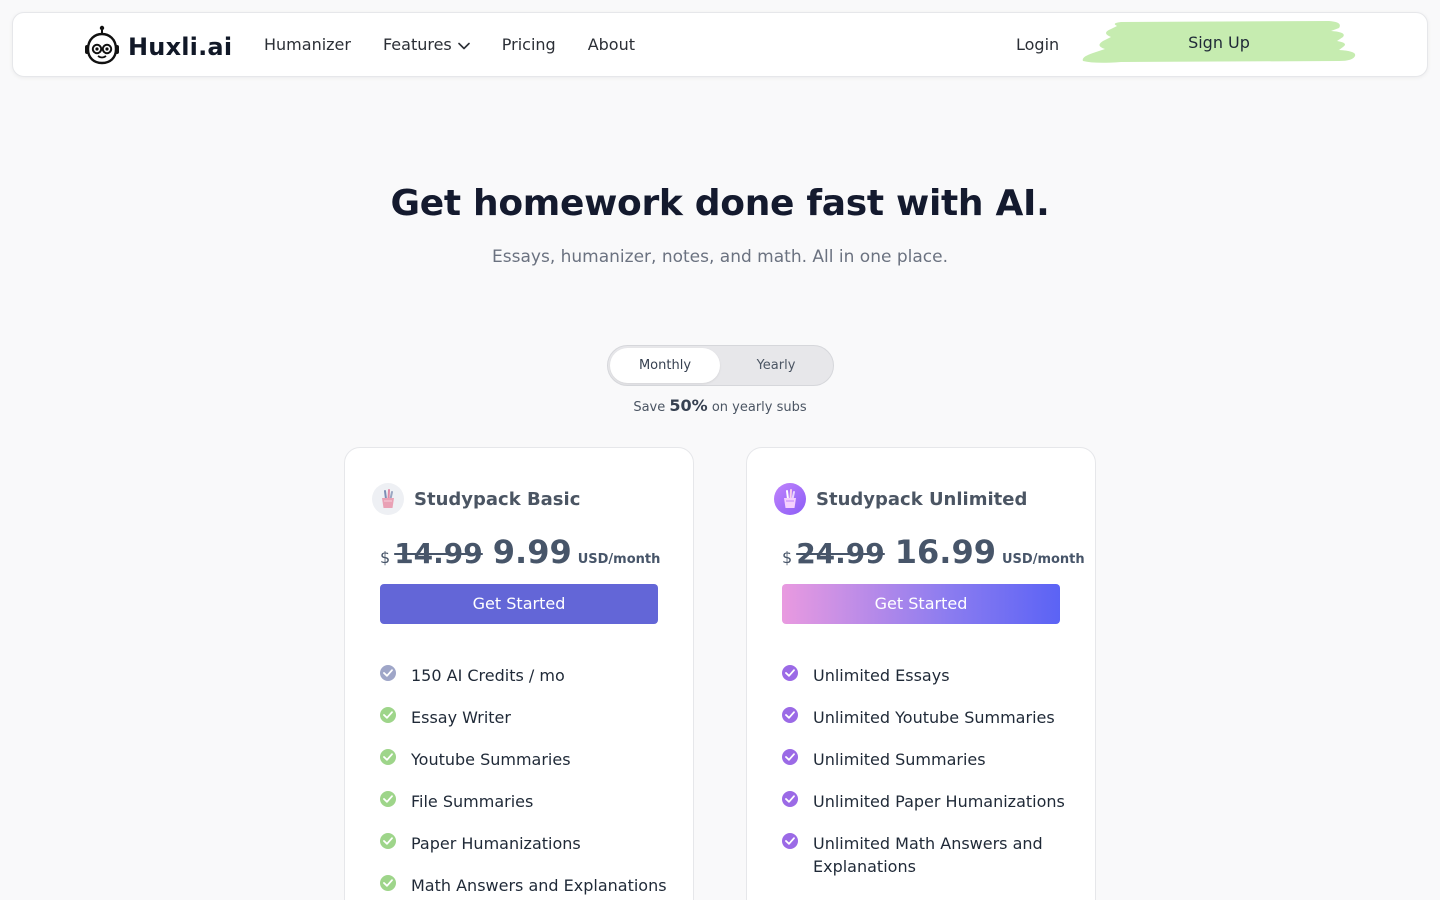  I want to click on nav-link-label: Humanizer, so click(307, 44).